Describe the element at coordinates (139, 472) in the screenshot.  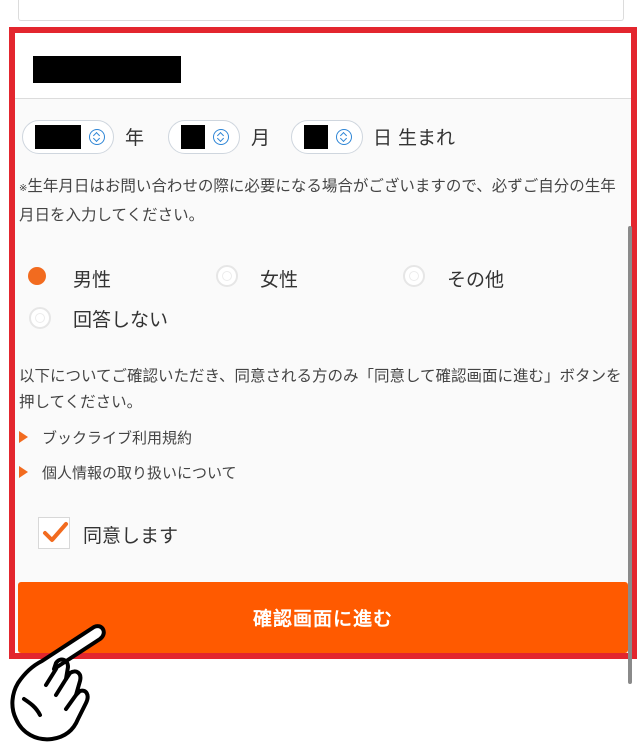
I see `privacy-link: 個人情報の取り扱いについて` at that location.